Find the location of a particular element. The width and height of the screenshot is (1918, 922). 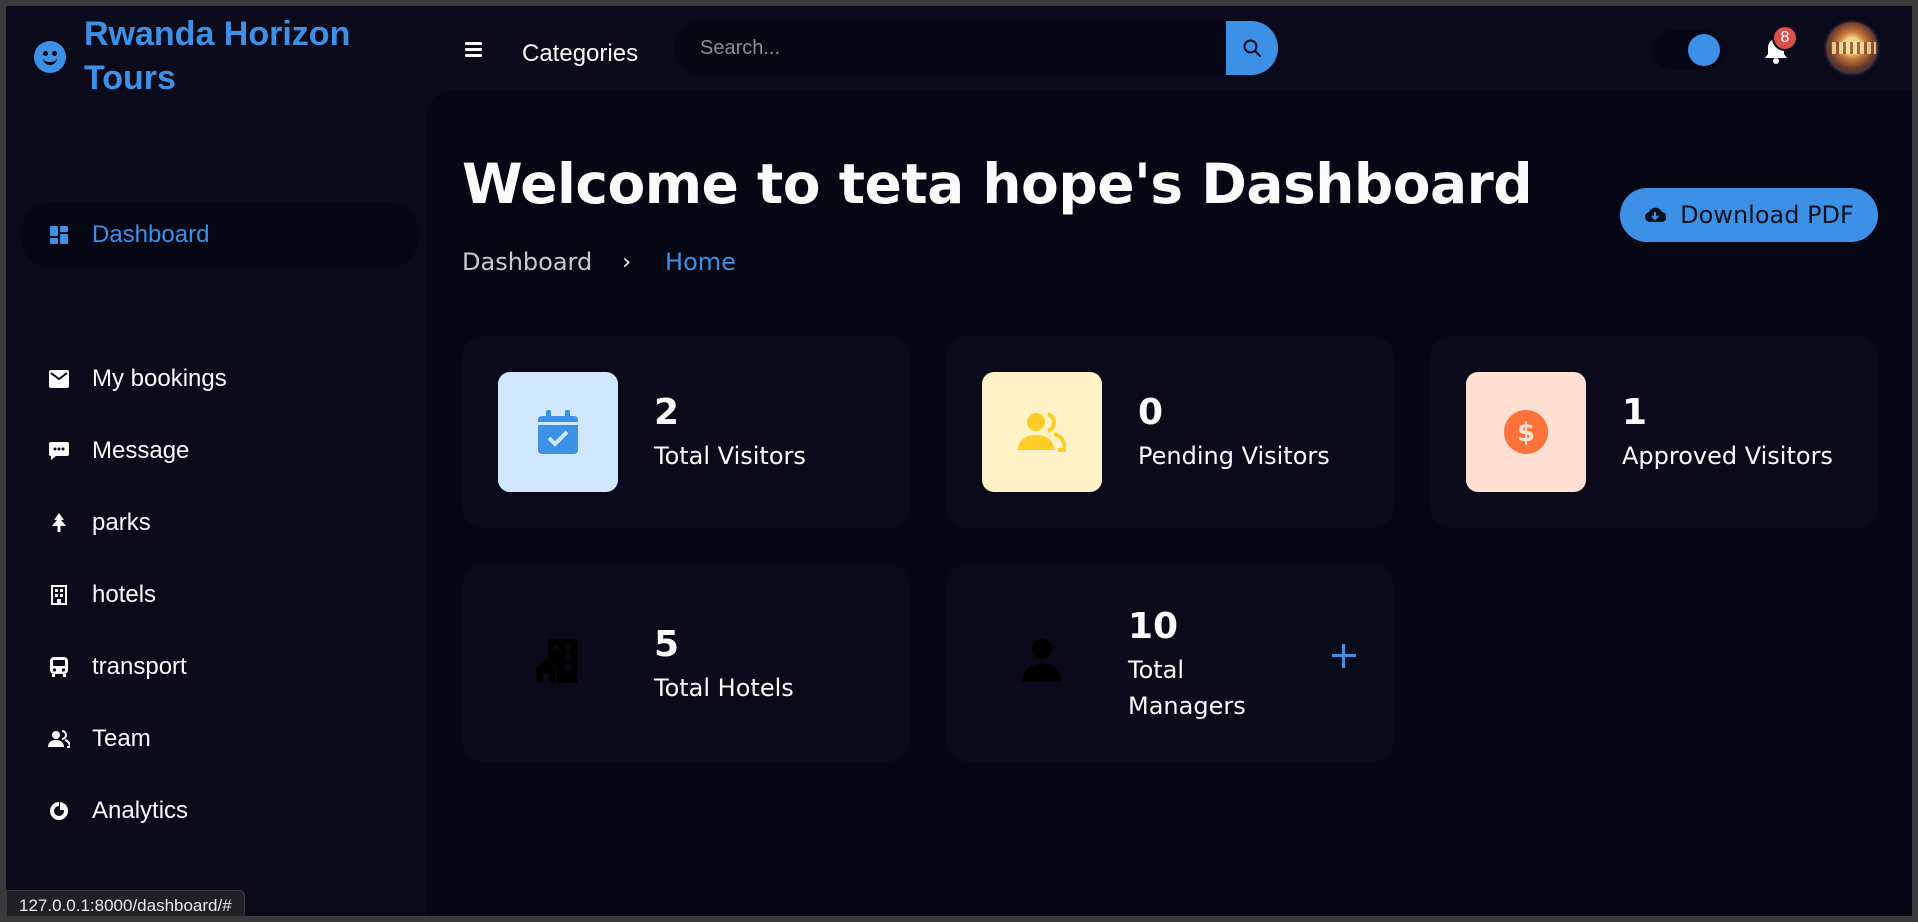

categories-link: Categories is located at coordinates (580, 54).